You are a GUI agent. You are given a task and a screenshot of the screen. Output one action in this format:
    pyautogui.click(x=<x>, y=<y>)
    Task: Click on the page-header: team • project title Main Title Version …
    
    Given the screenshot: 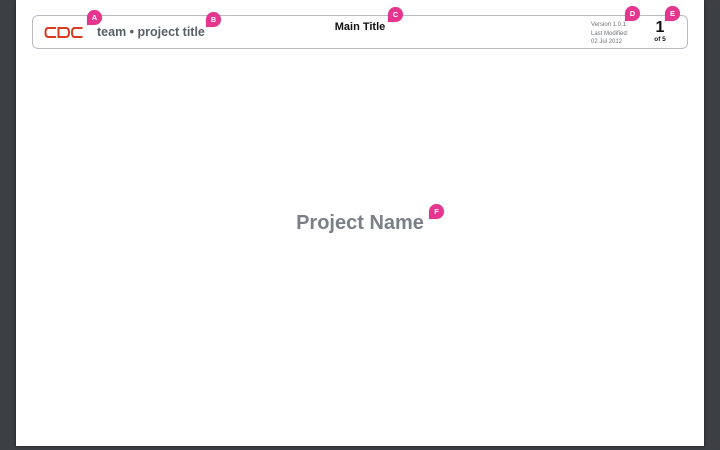 What is the action you would take?
    pyautogui.click(x=360, y=32)
    